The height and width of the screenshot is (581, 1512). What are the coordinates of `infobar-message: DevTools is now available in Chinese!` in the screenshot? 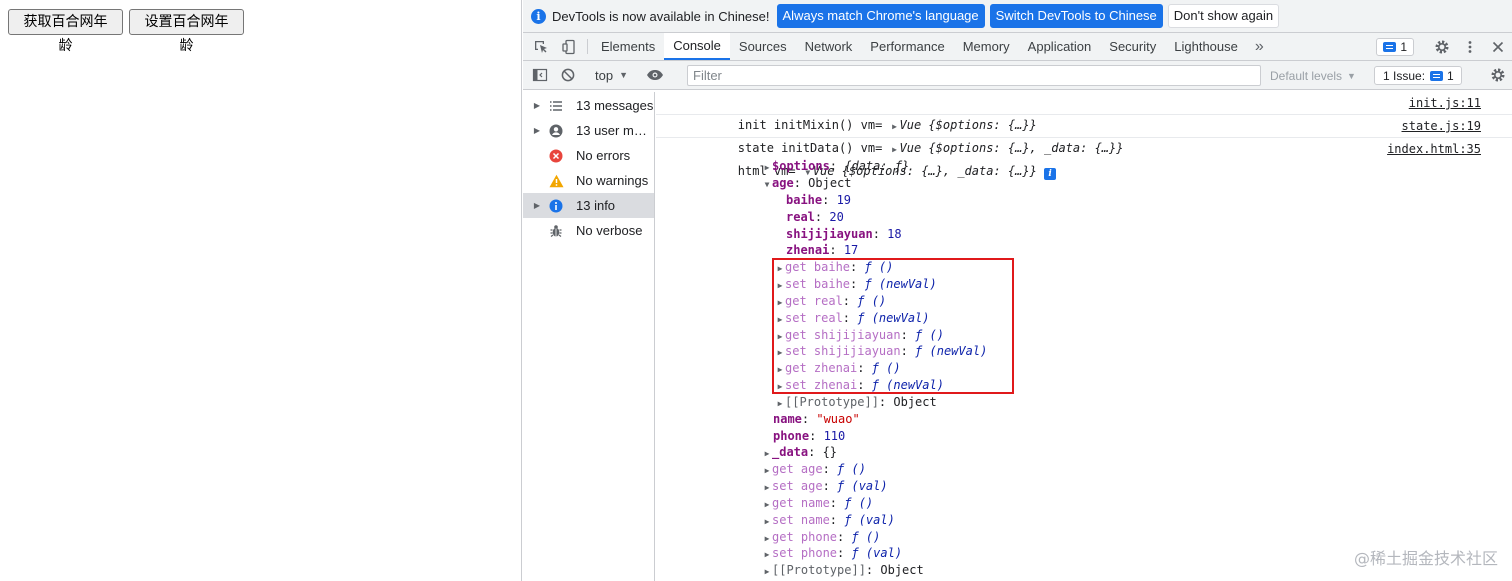 It's located at (661, 16).